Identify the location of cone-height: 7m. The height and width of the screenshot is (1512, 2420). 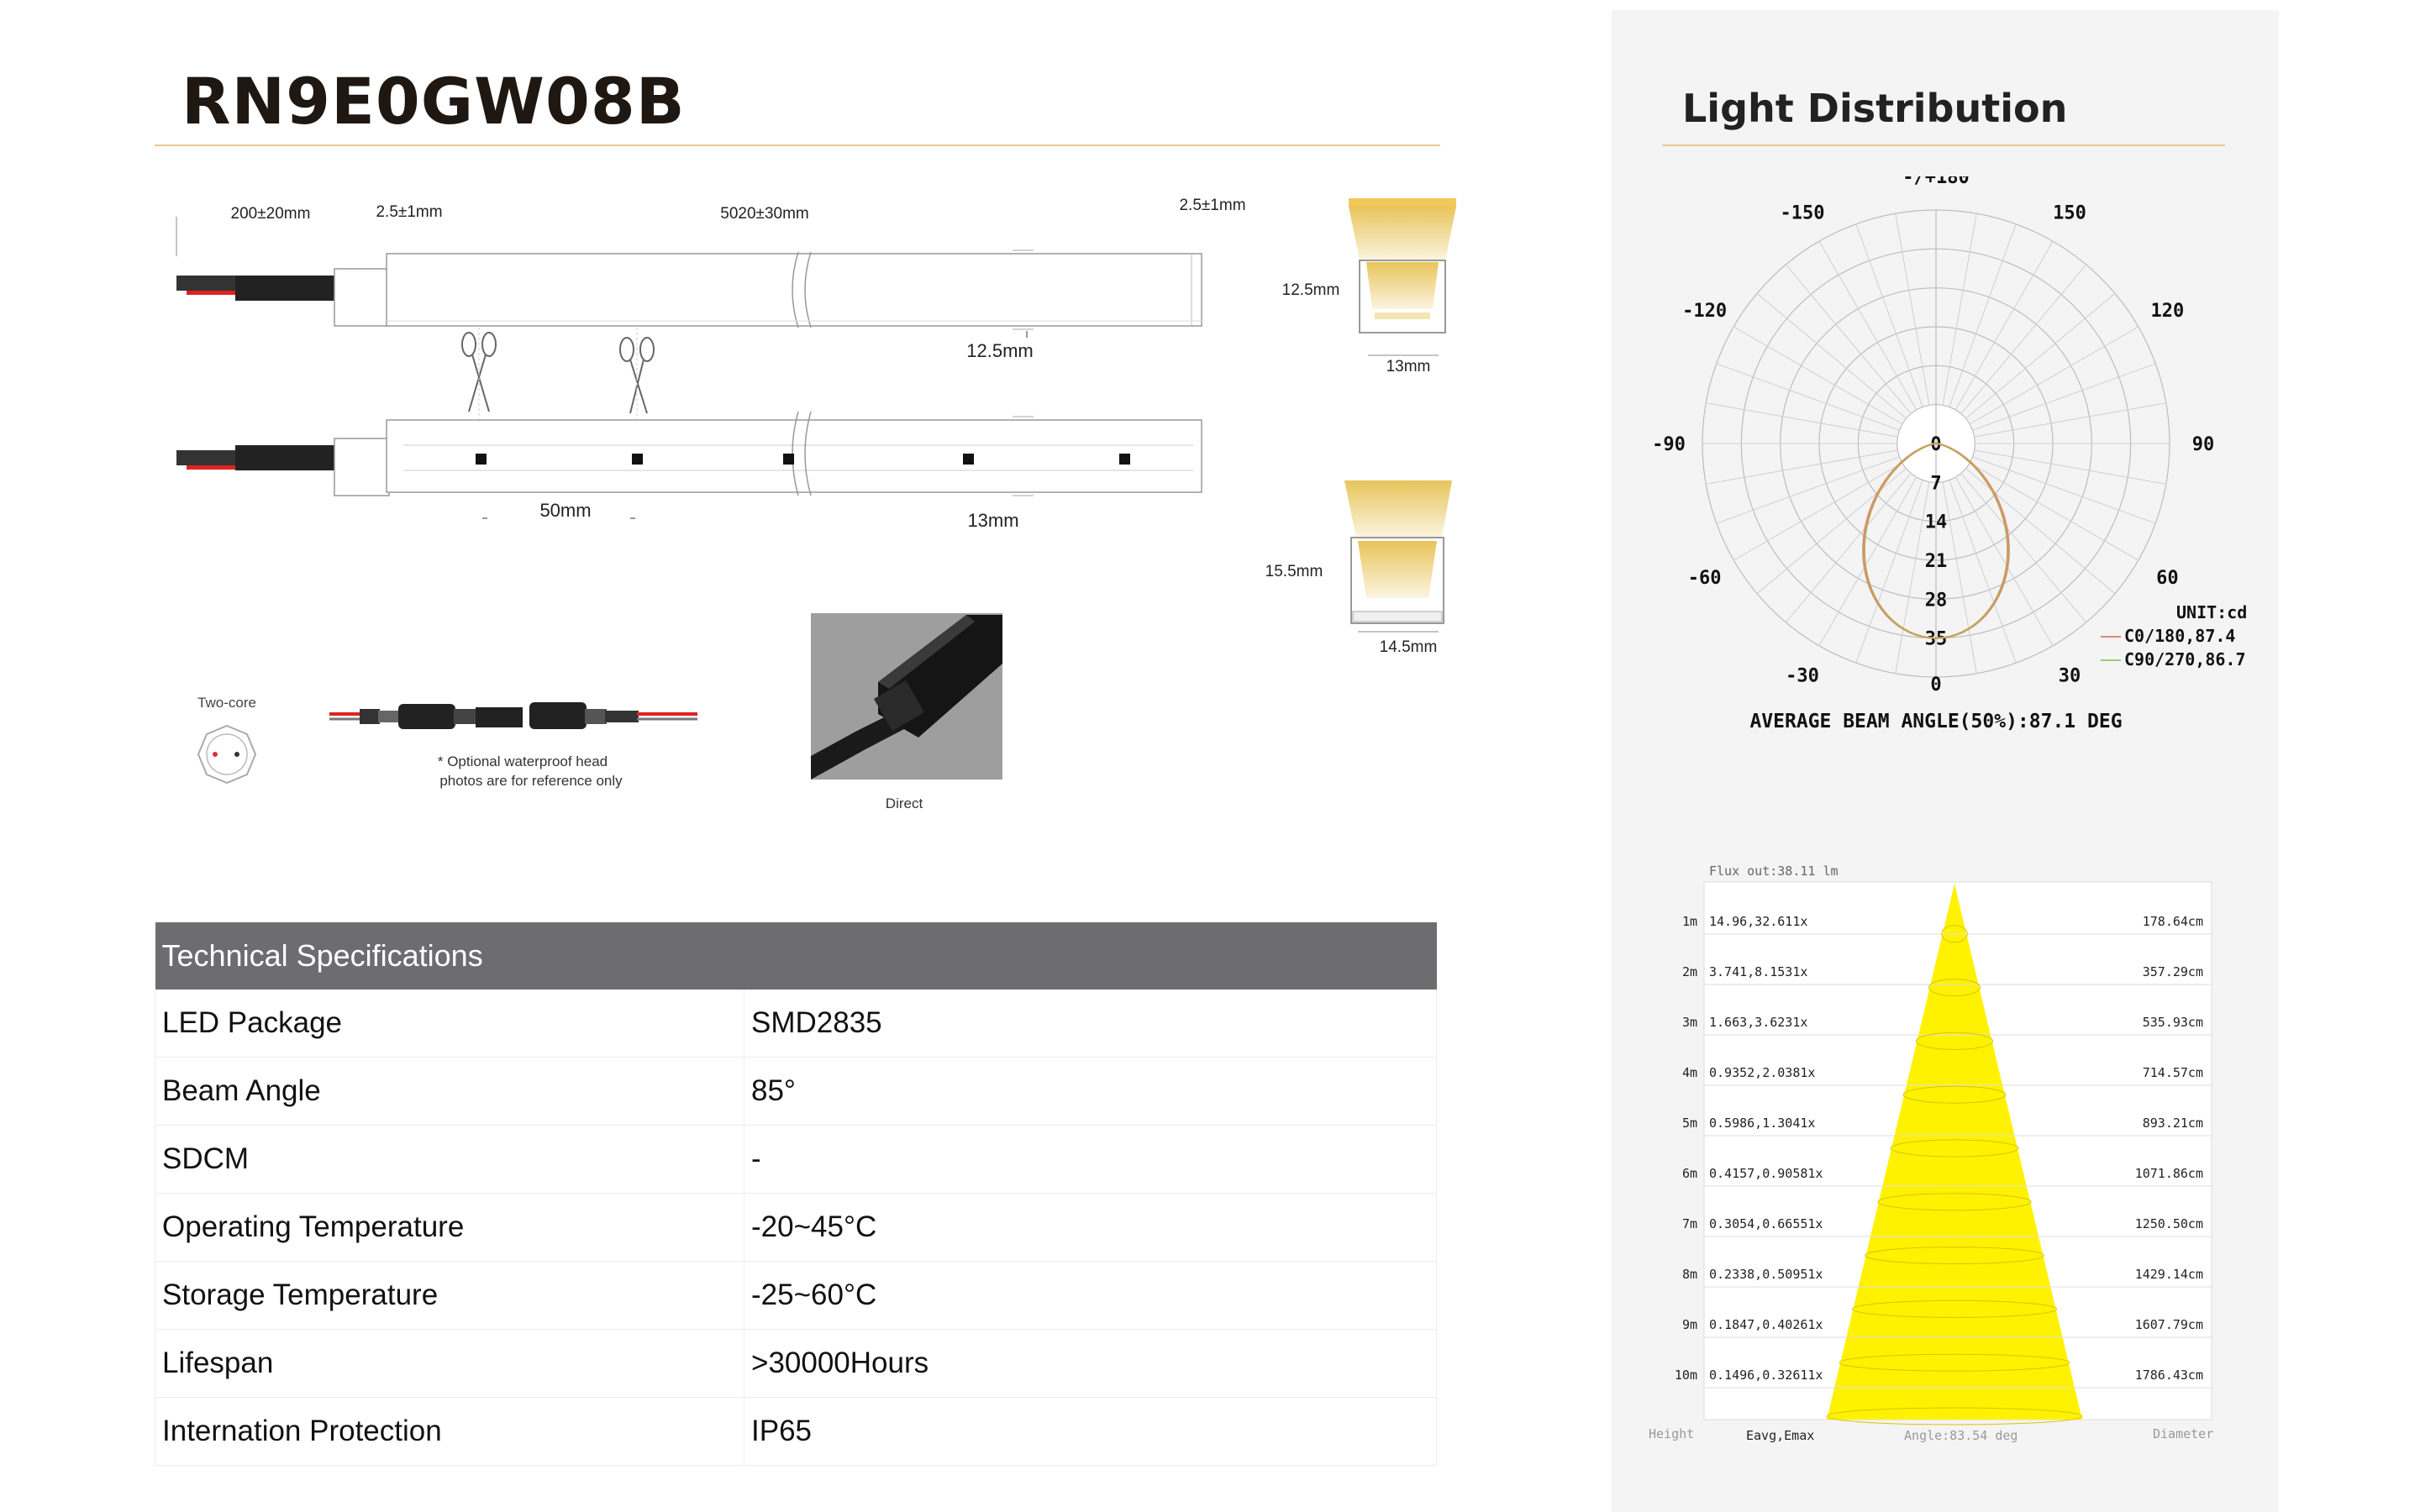
(1689, 1223).